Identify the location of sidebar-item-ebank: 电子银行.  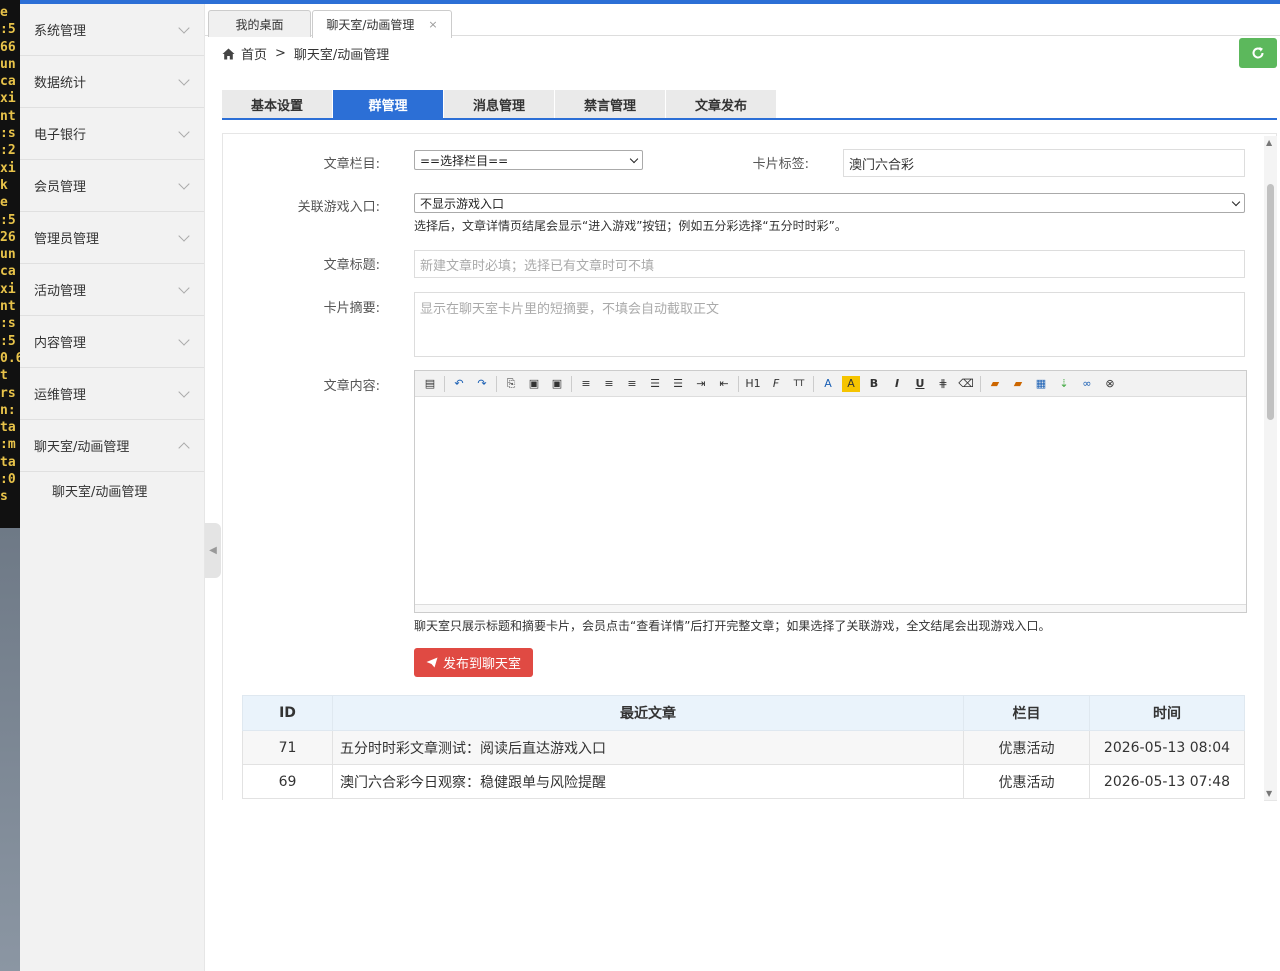
(112, 134).